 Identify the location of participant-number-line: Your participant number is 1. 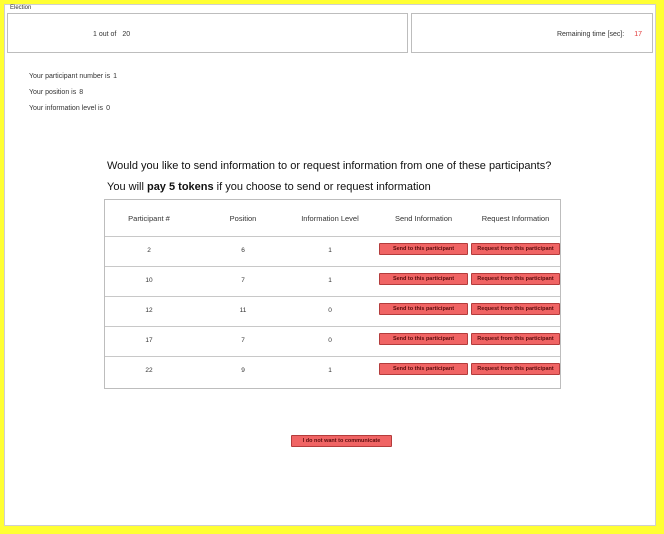
(73, 76).